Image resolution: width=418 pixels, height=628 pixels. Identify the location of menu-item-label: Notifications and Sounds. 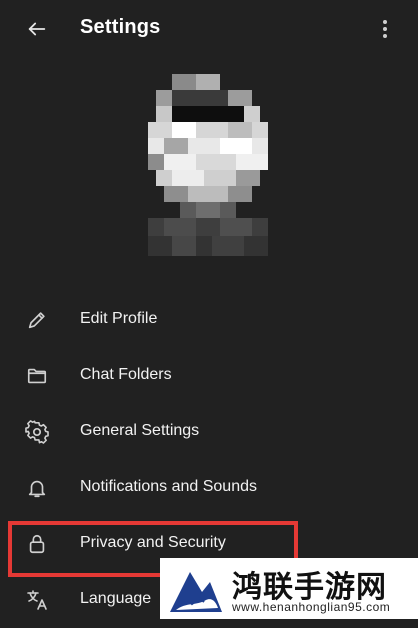
(168, 486).